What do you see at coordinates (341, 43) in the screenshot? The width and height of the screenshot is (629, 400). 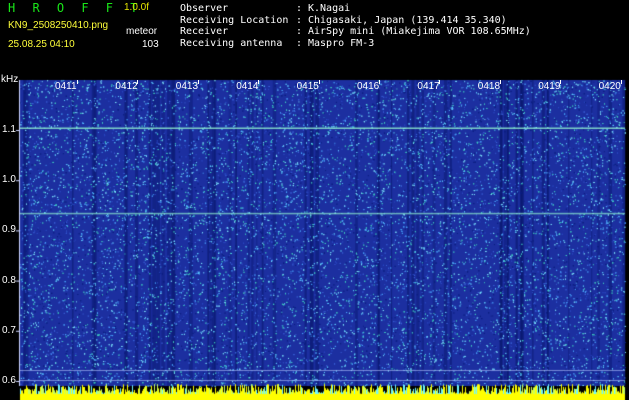 I see `info-value: Maspro FM-3` at bounding box center [341, 43].